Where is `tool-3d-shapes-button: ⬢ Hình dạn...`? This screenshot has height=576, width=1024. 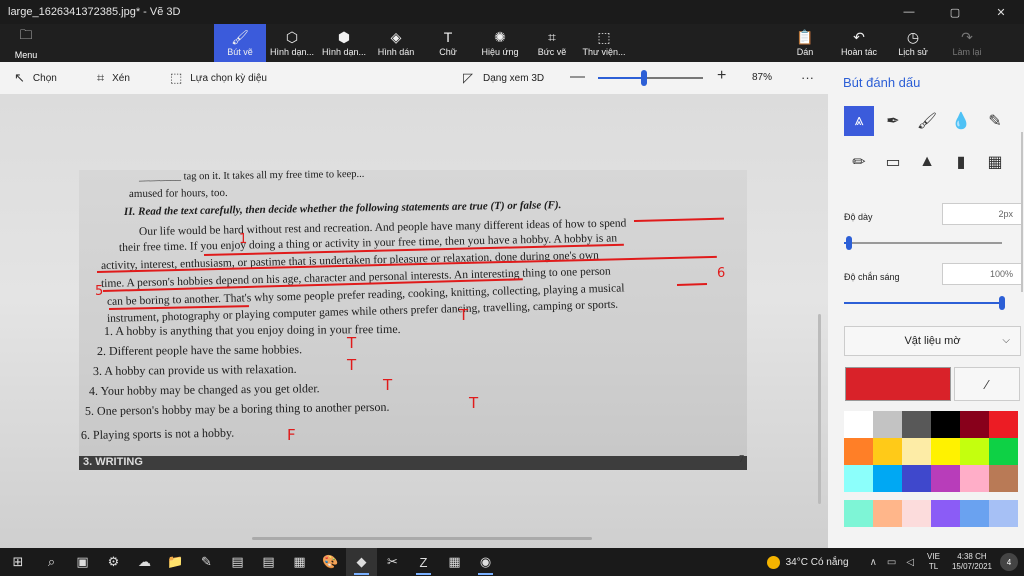
tool-3d-shapes-button: ⬢ Hình dạn... is located at coordinates (344, 43).